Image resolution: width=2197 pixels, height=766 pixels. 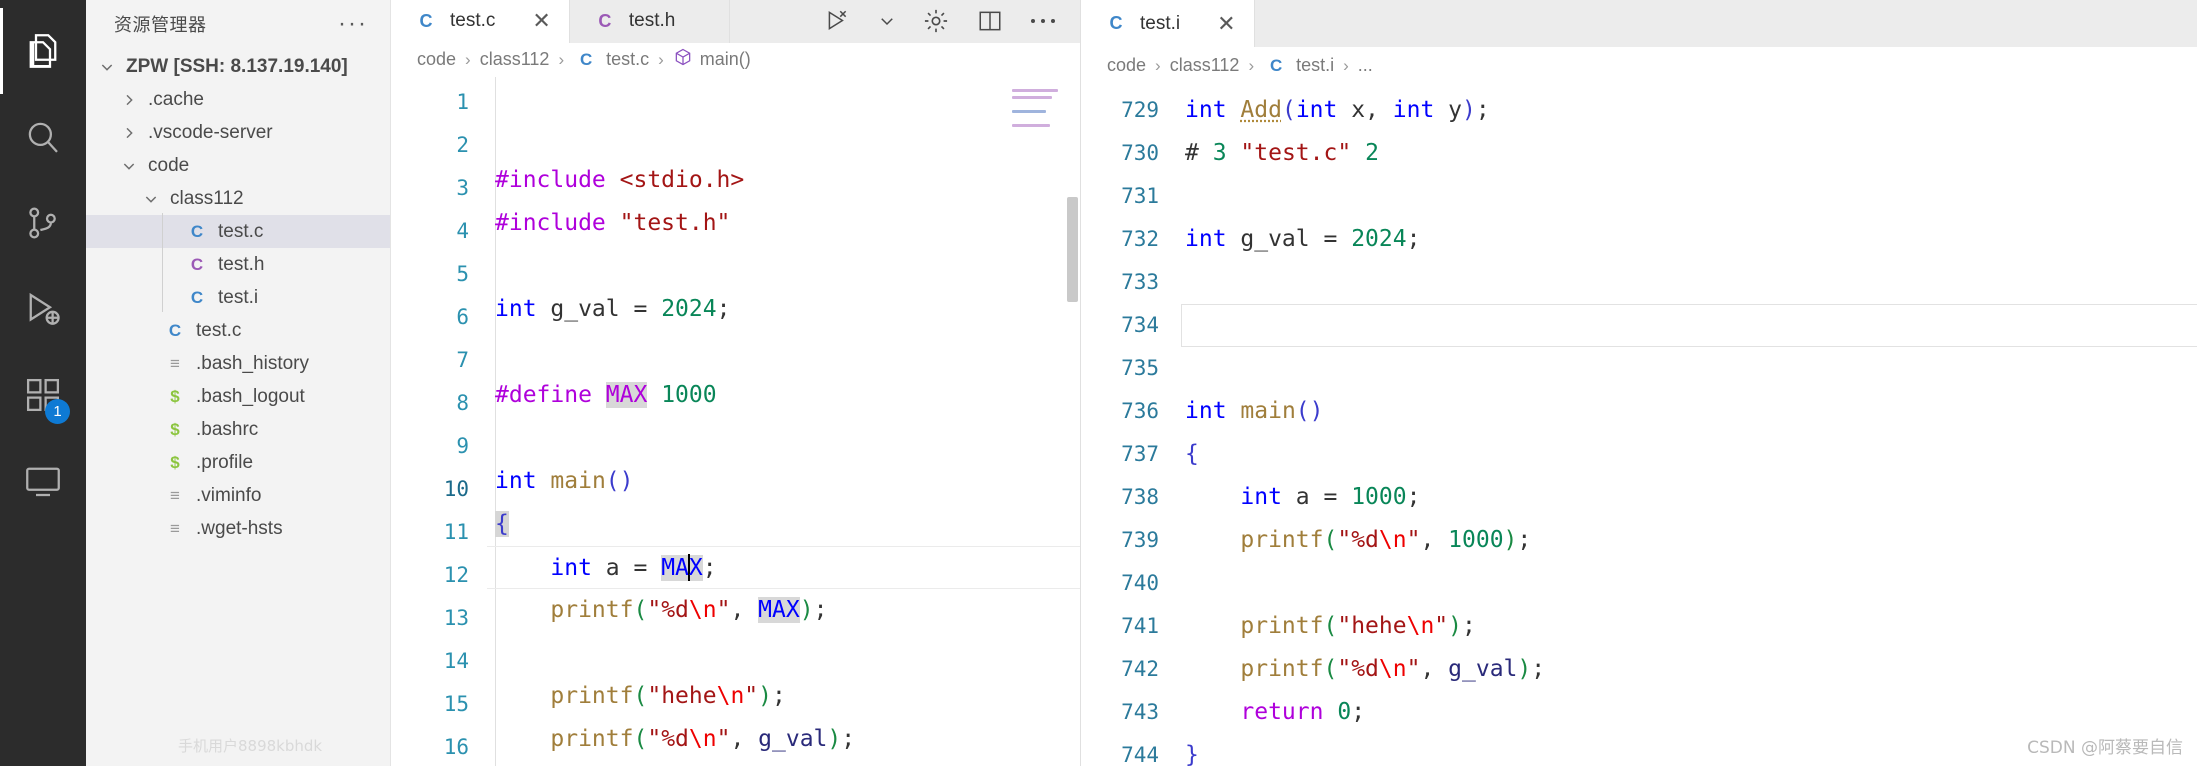 What do you see at coordinates (238, 396) in the screenshot?
I see `tree-item-bash-logout: $ .bash_logout` at bounding box center [238, 396].